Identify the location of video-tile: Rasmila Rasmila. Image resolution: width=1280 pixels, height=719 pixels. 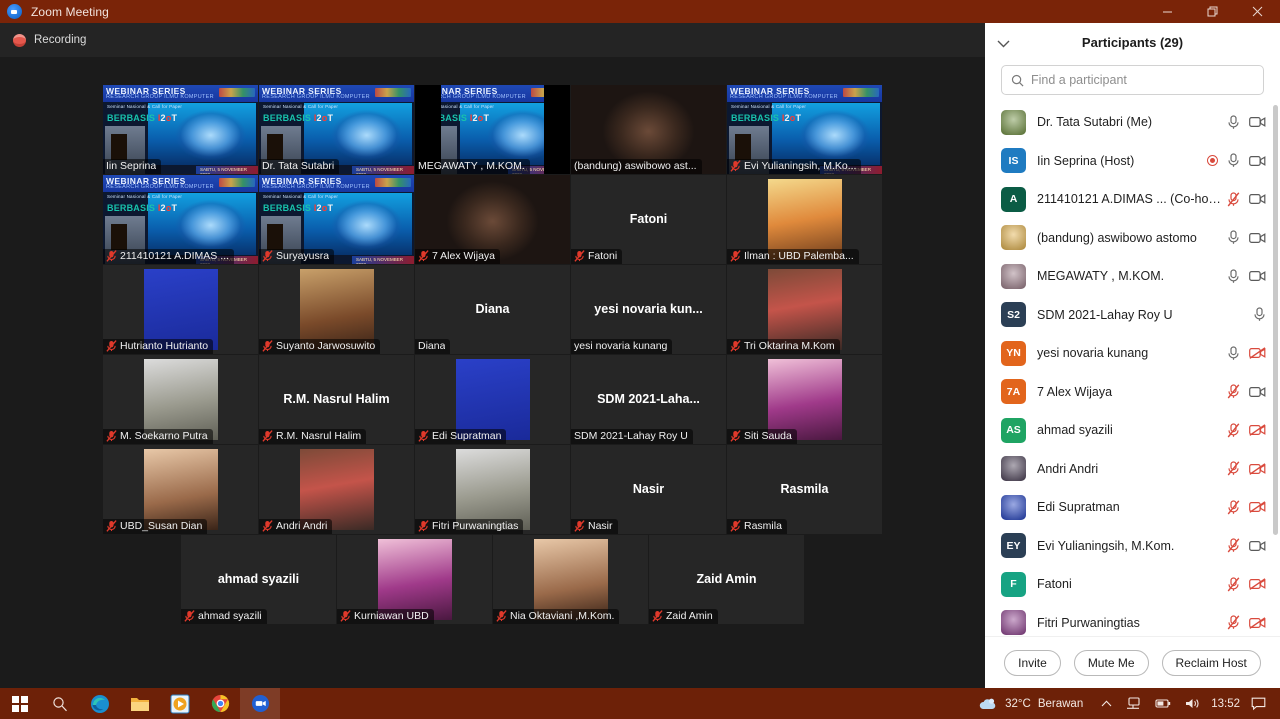
(804, 489).